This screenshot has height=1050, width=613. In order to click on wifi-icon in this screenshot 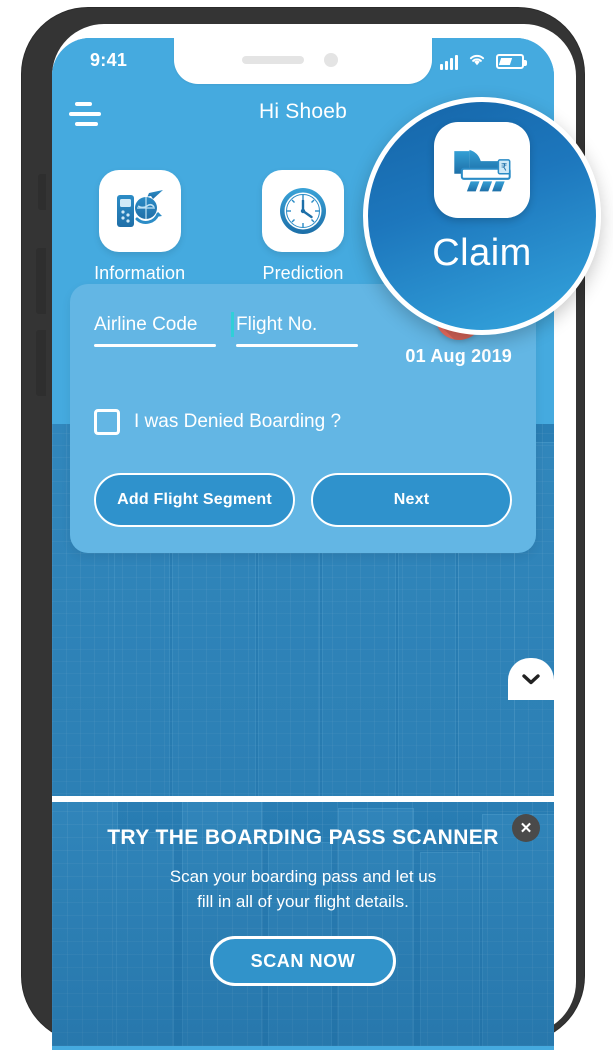, I will do `click(477, 61)`.